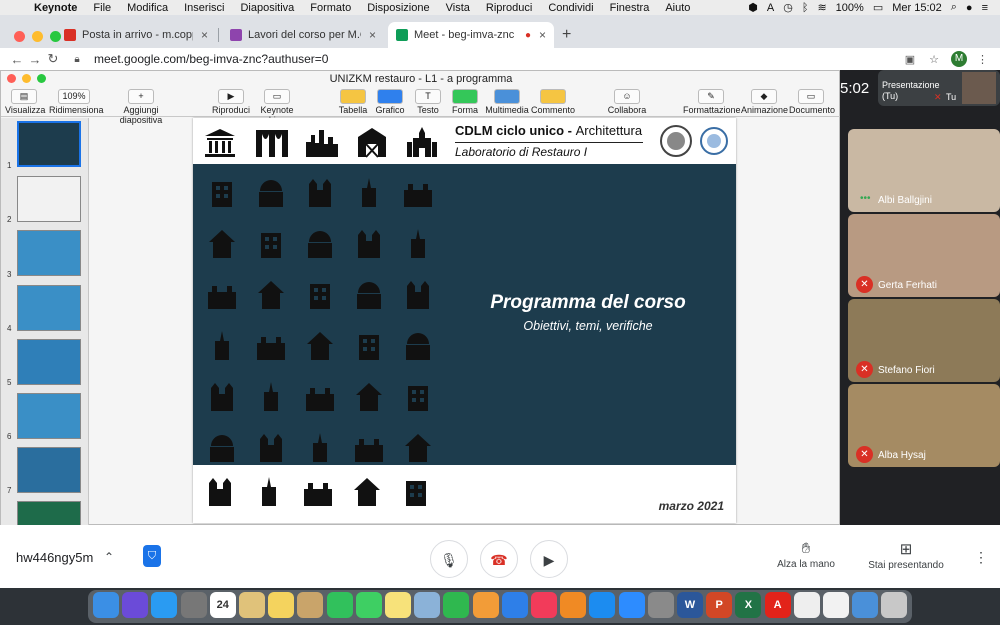  Describe the element at coordinates (812, 101) in the screenshot. I see `document-button: ▭ Documento` at that location.